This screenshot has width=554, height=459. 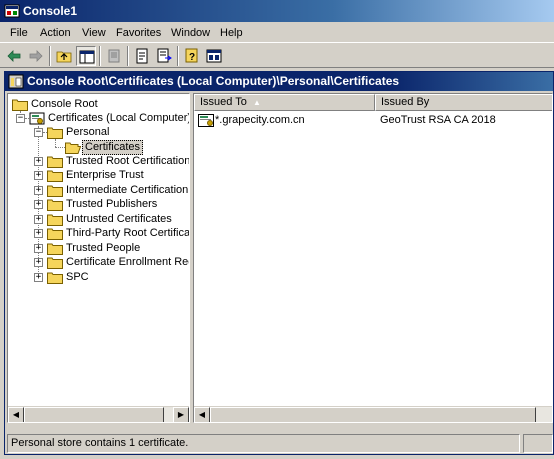 What do you see at coordinates (73, 148) in the screenshot?
I see `open-folder-icon` at bounding box center [73, 148].